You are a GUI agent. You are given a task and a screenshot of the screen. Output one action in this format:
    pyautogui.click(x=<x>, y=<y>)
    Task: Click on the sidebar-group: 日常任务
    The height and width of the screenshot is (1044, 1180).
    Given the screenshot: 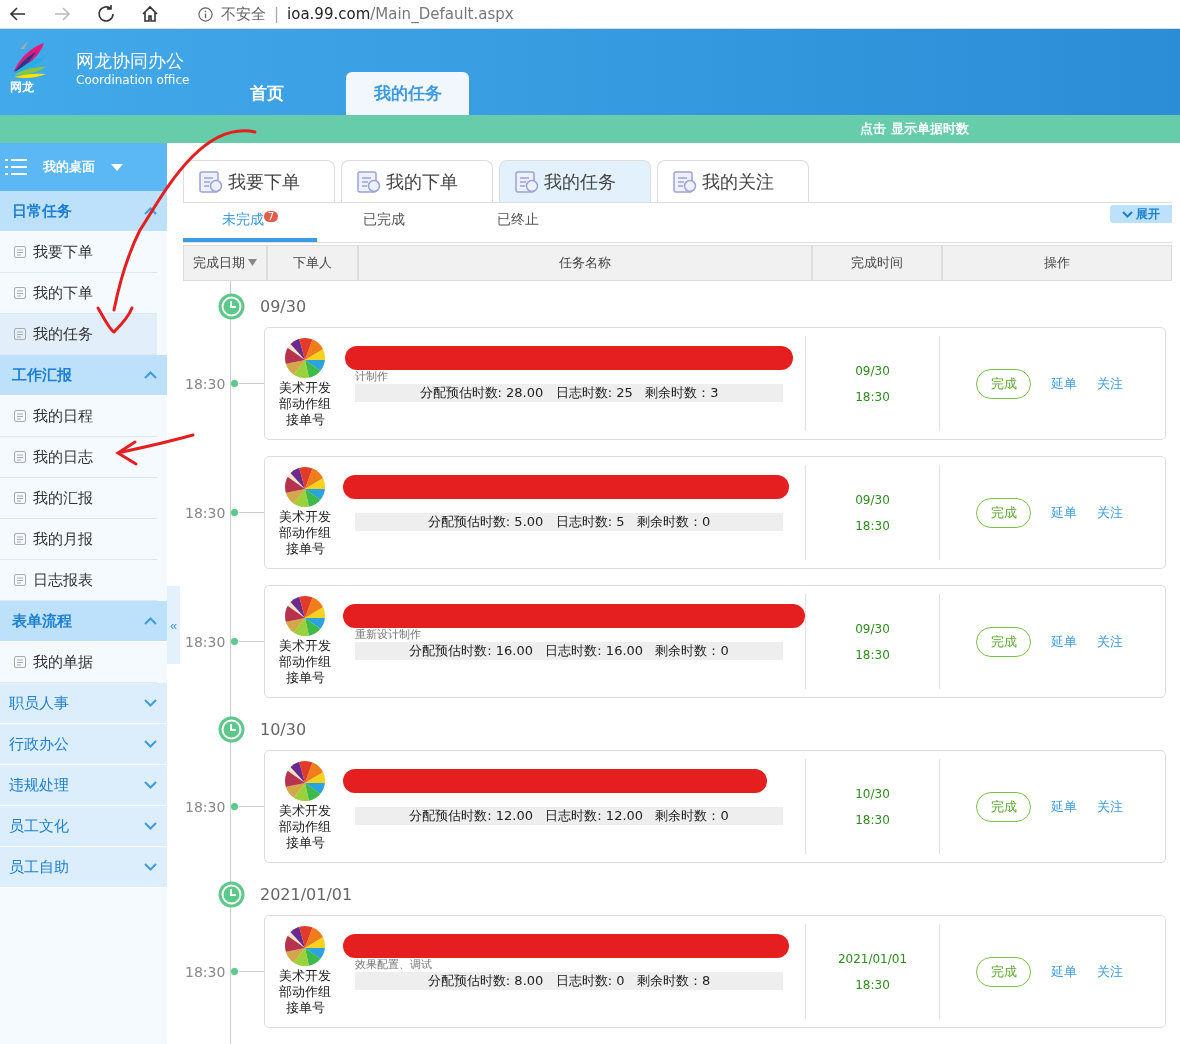 What is the action you would take?
    pyautogui.click(x=83, y=211)
    